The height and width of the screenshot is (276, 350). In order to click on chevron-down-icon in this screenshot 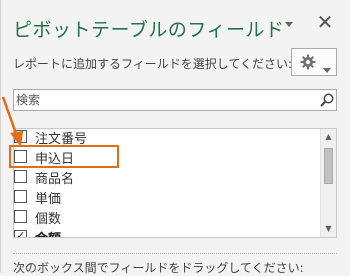, I will do `click(327, 66)`.